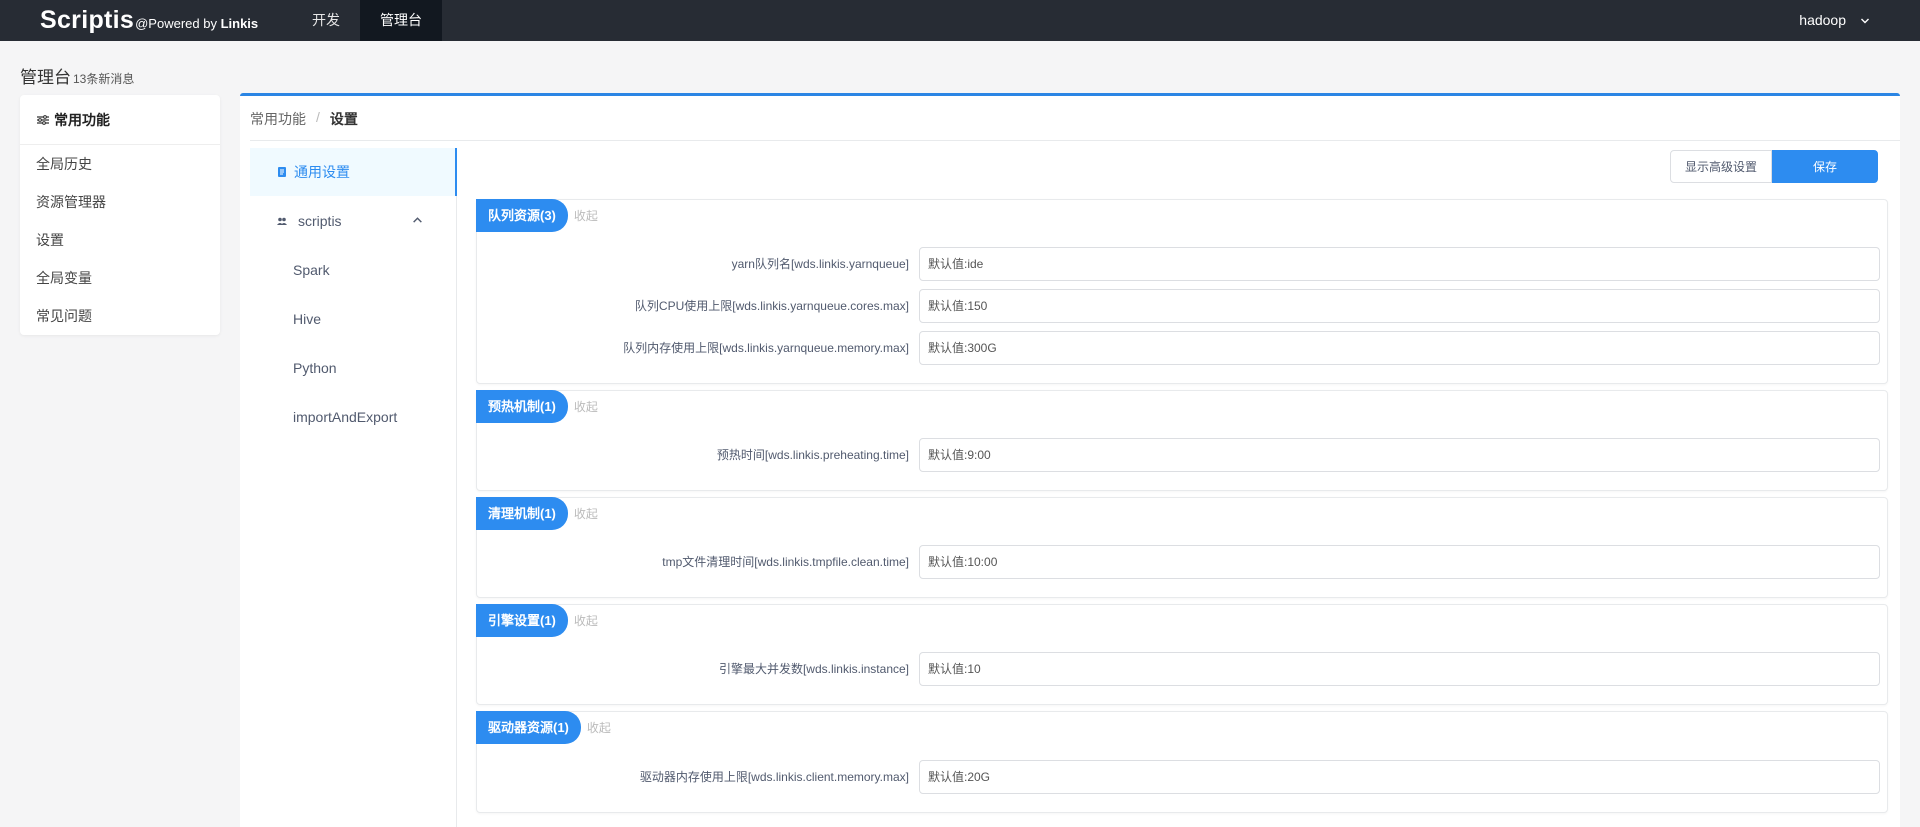 This screenshot has width=1920, height=827. Describe the element at coordinates (785, 562) in the screenshot. I see `field-label: tmp文件清理时间[wds.linkis.tmpfile.clean.time]` at that location.